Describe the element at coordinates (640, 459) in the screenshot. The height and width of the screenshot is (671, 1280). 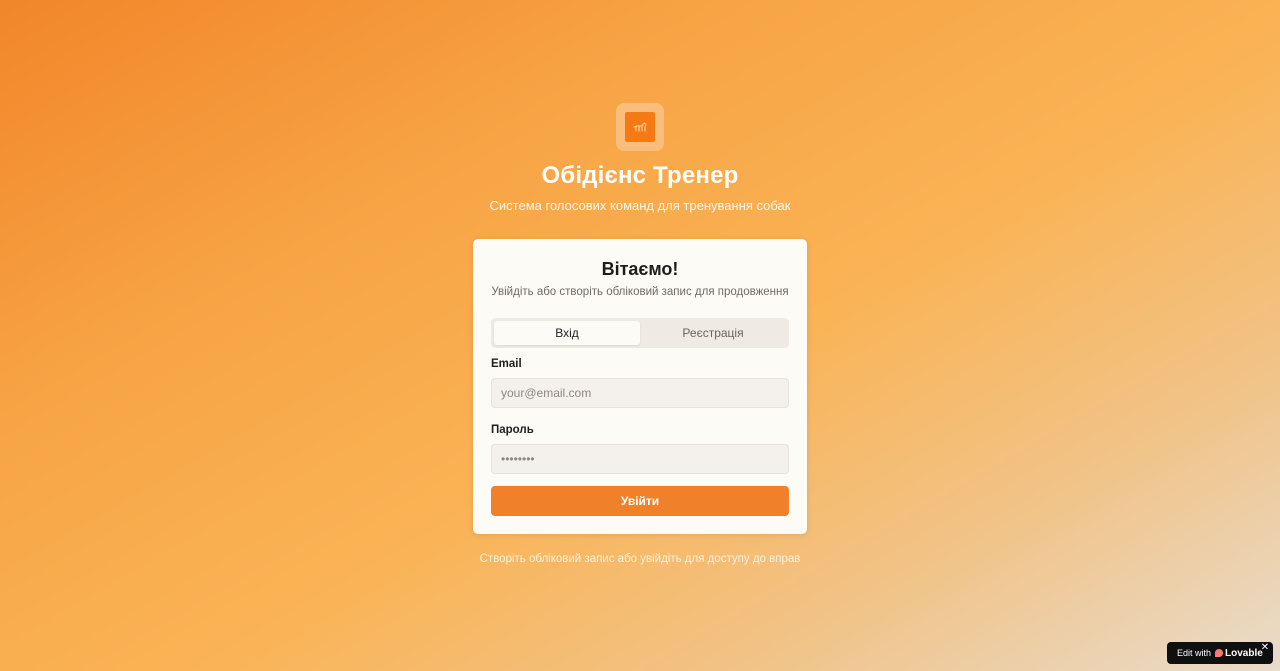
I see `password-field` at that location.